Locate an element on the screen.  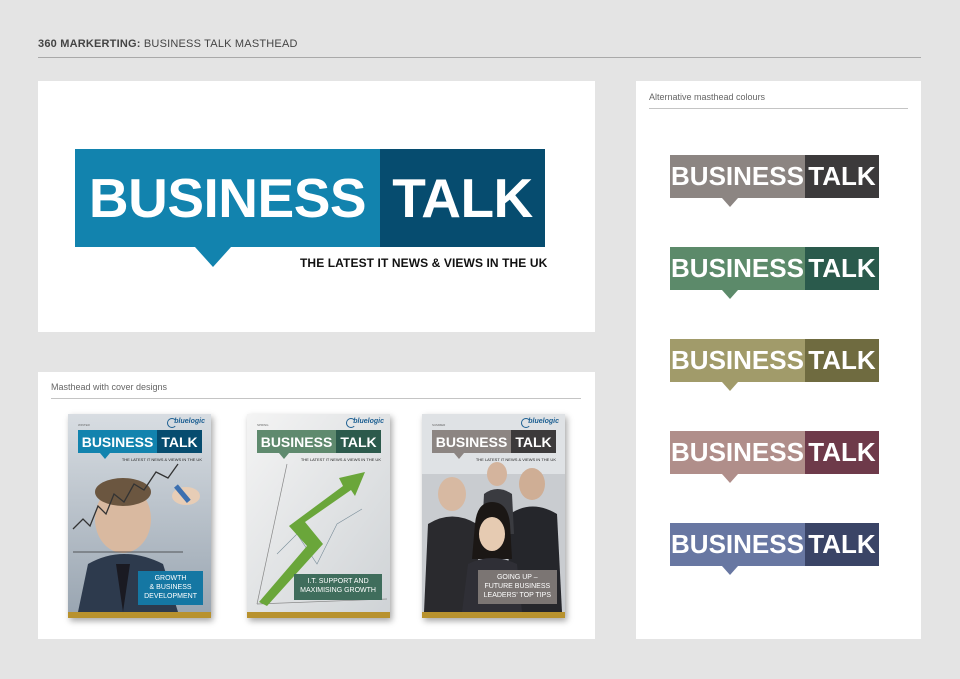
cover-headline: I.T. SUPPORT AND MAXIMISING GROWTH is located at coordinates (338, 587).